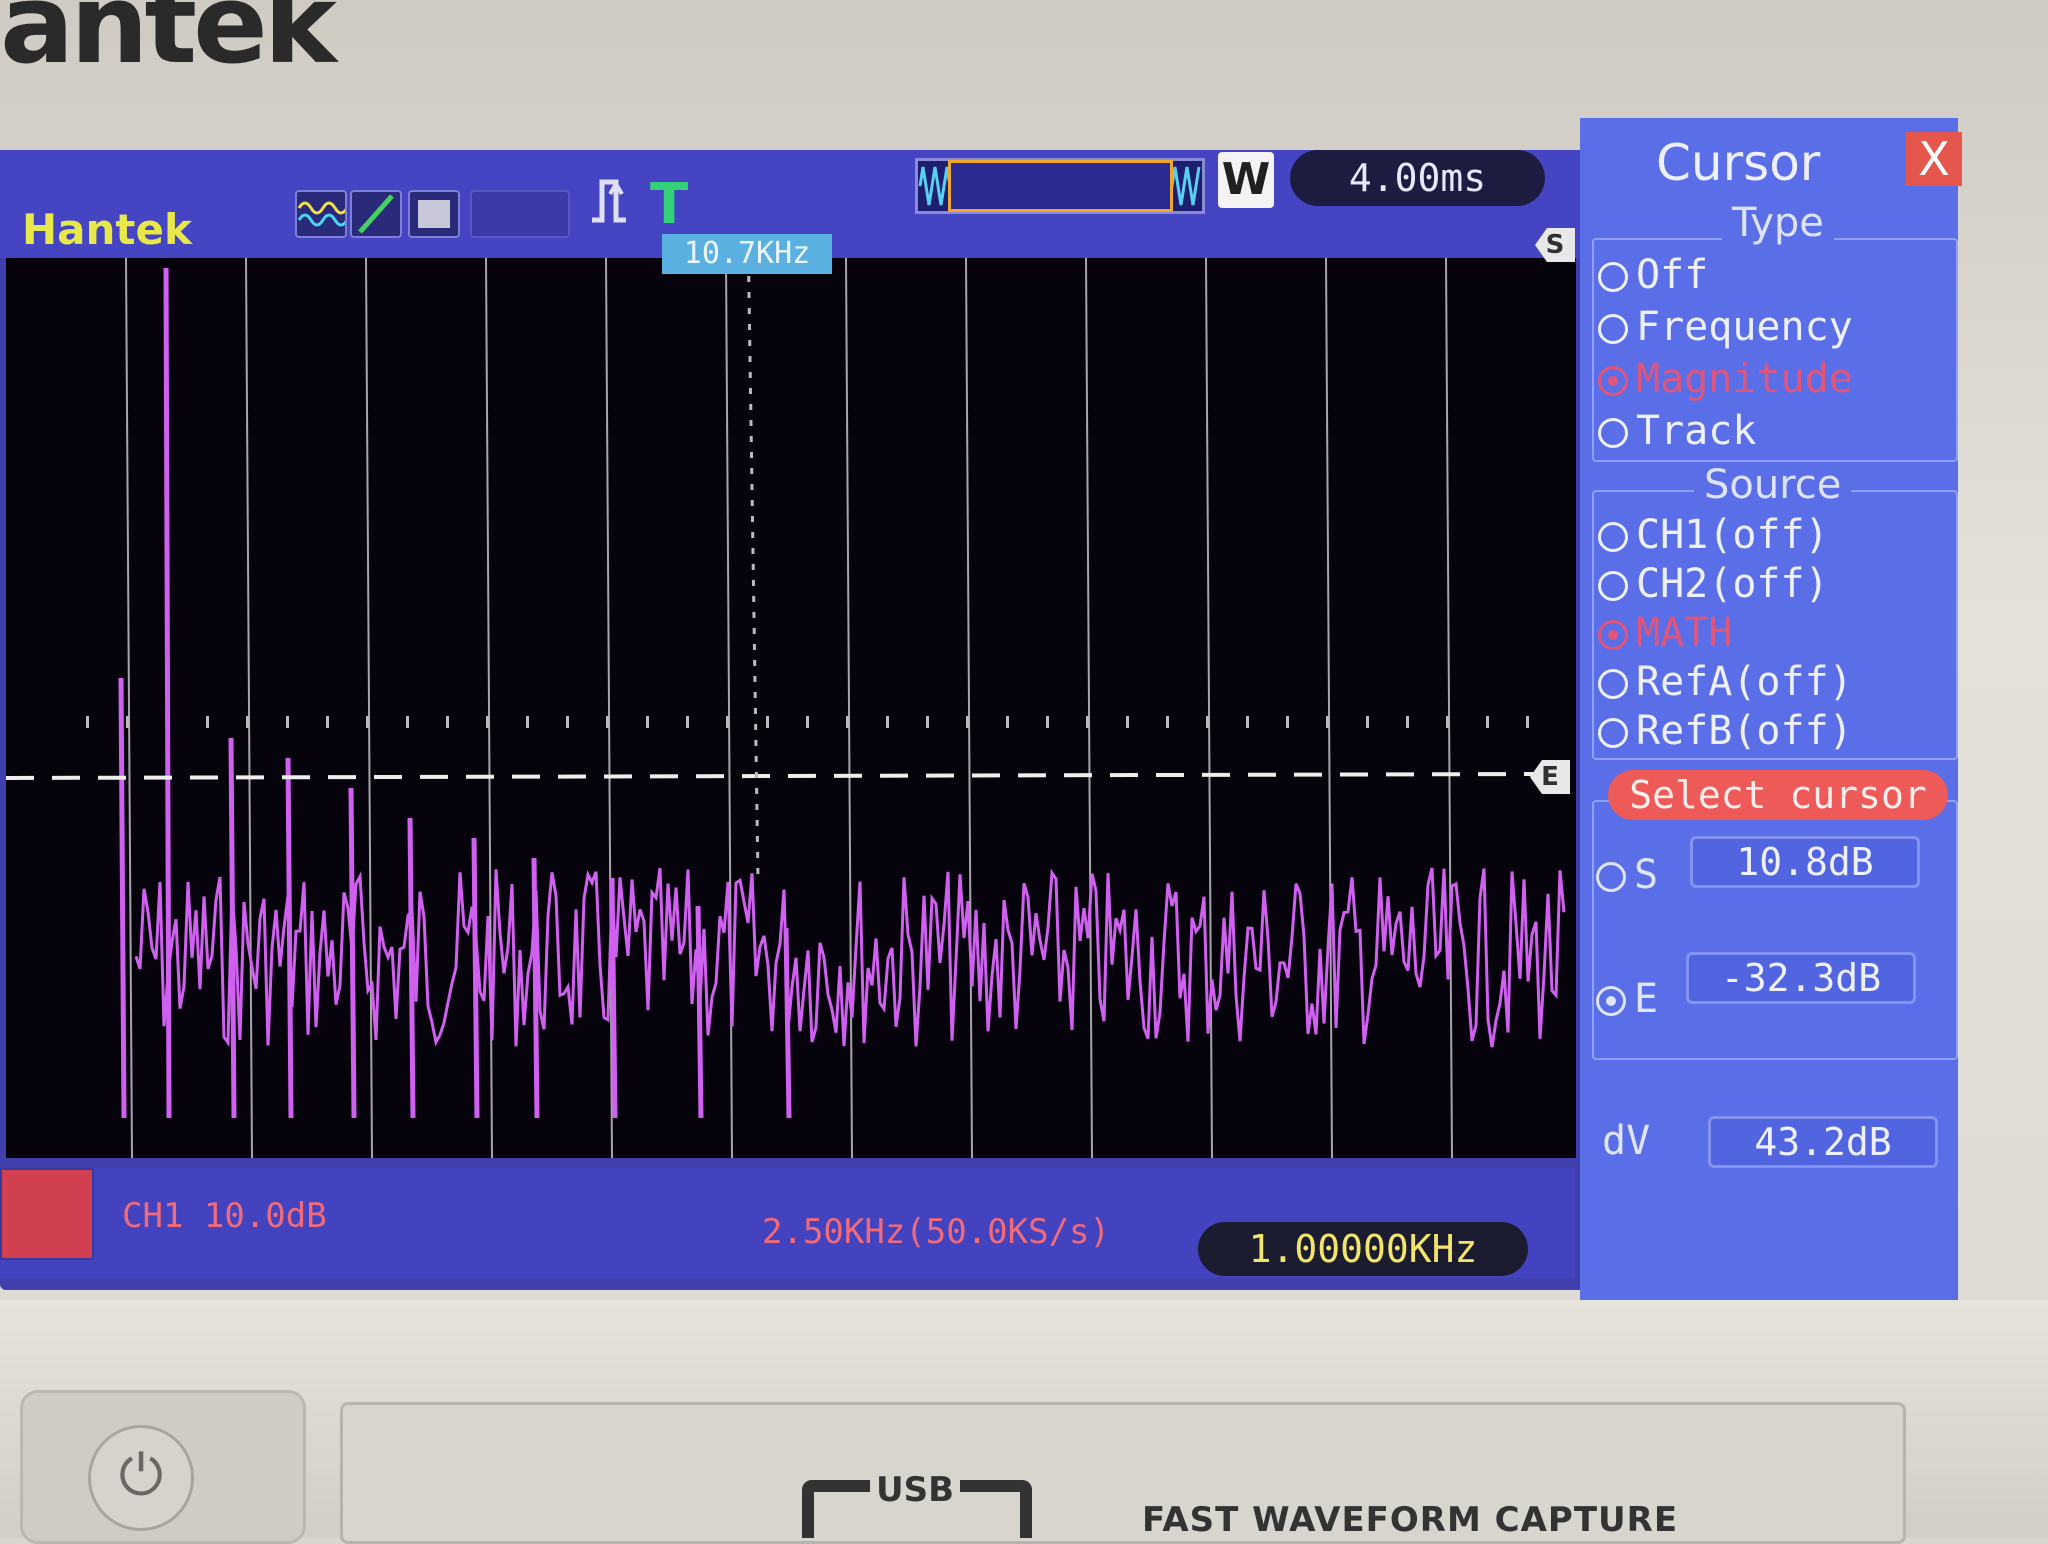  I want to click on select-cursor-button: Select cursor, so click(1778, 795).